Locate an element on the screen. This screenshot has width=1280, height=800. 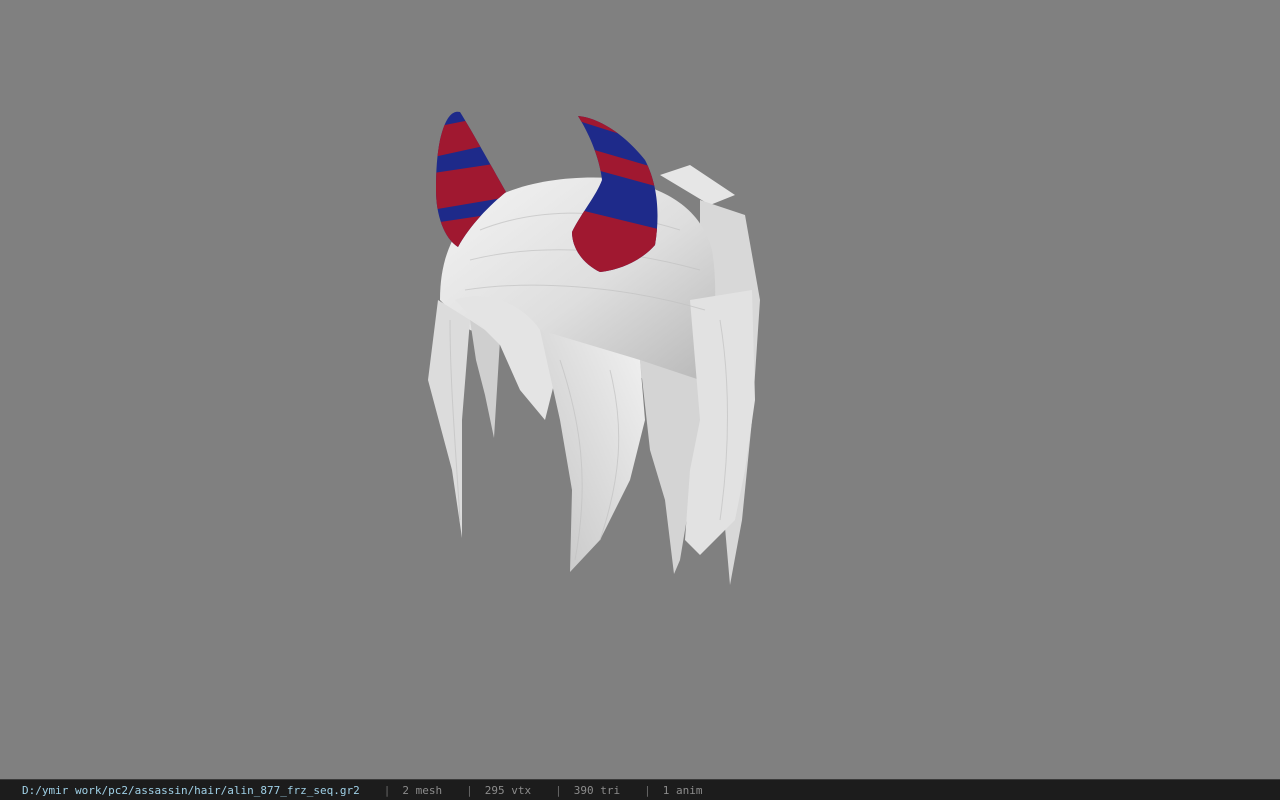
triangle-count: 390 tri is located at coordinates (597, 790).